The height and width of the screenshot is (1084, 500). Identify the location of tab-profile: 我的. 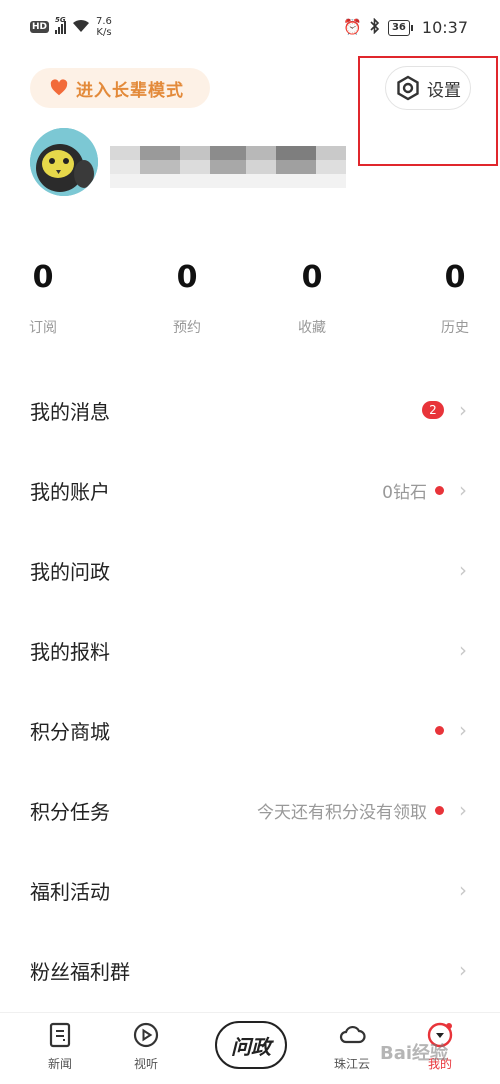
(440, 1046).